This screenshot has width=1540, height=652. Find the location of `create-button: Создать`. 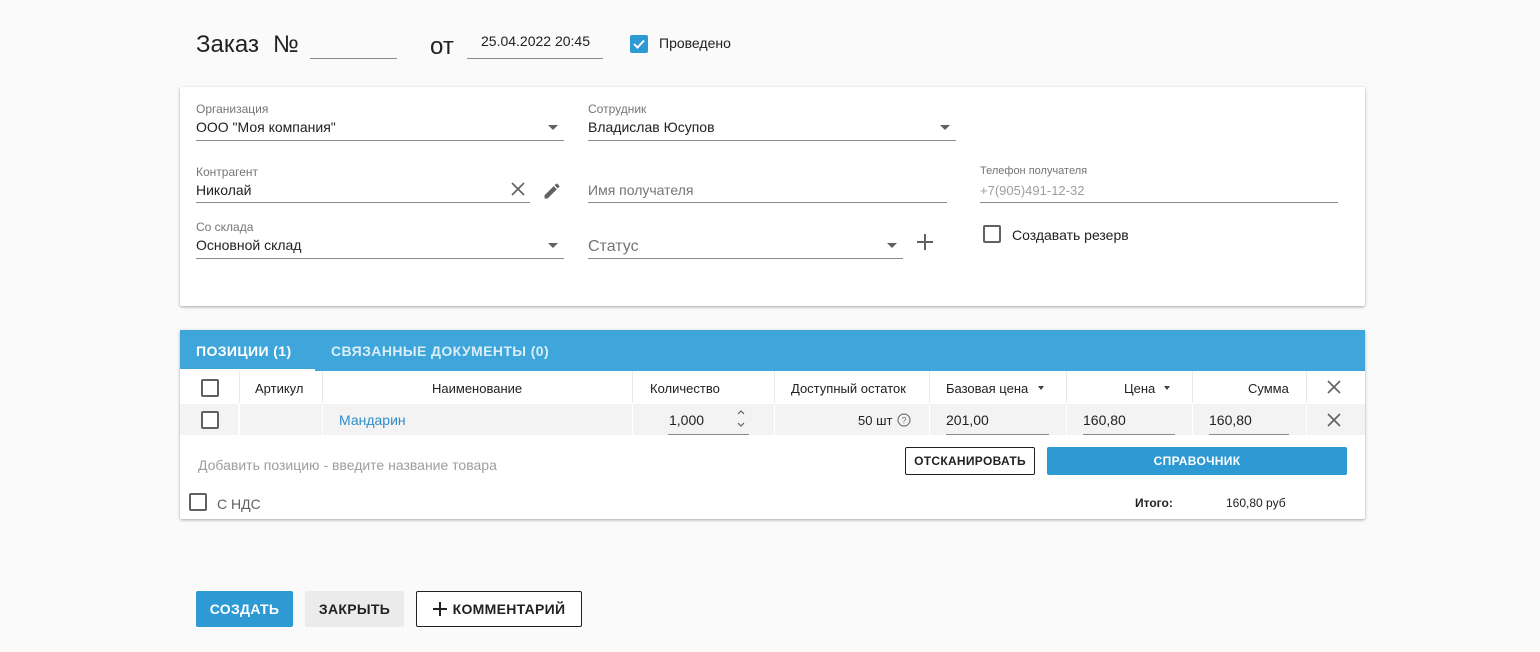

create-button: Создать is located at coordinates (244, 609).